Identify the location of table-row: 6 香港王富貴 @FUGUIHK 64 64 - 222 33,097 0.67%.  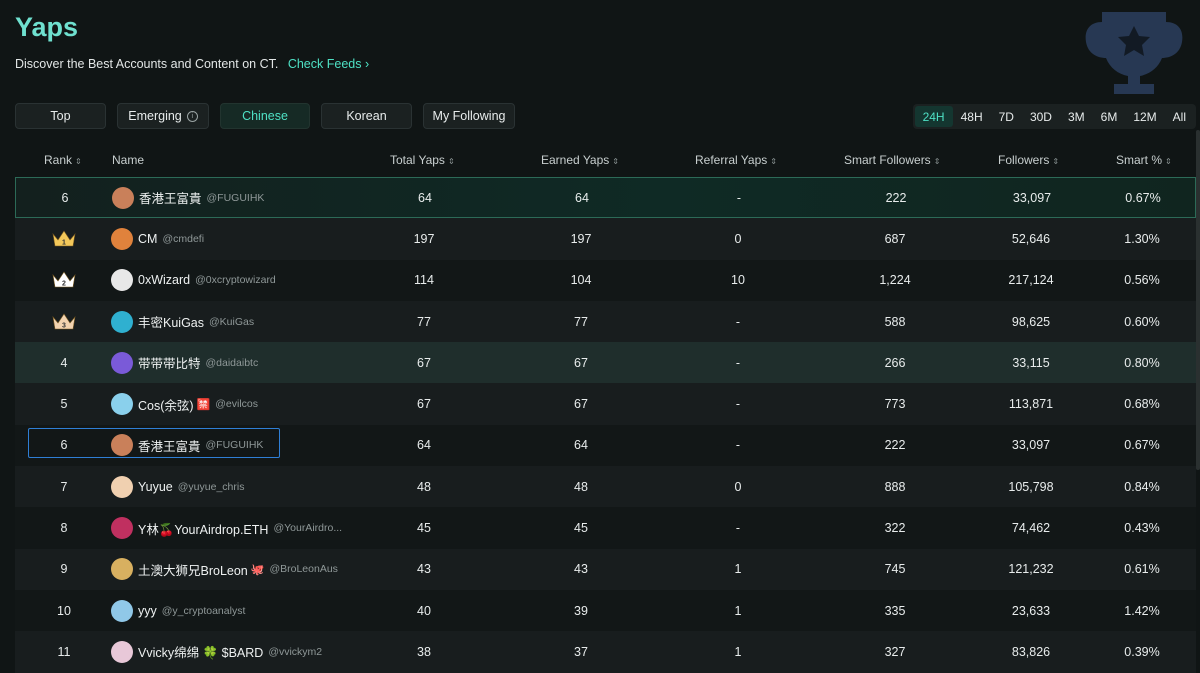
(605, 445).